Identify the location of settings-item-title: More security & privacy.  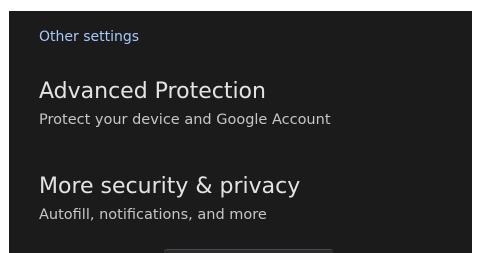
(170, 186).